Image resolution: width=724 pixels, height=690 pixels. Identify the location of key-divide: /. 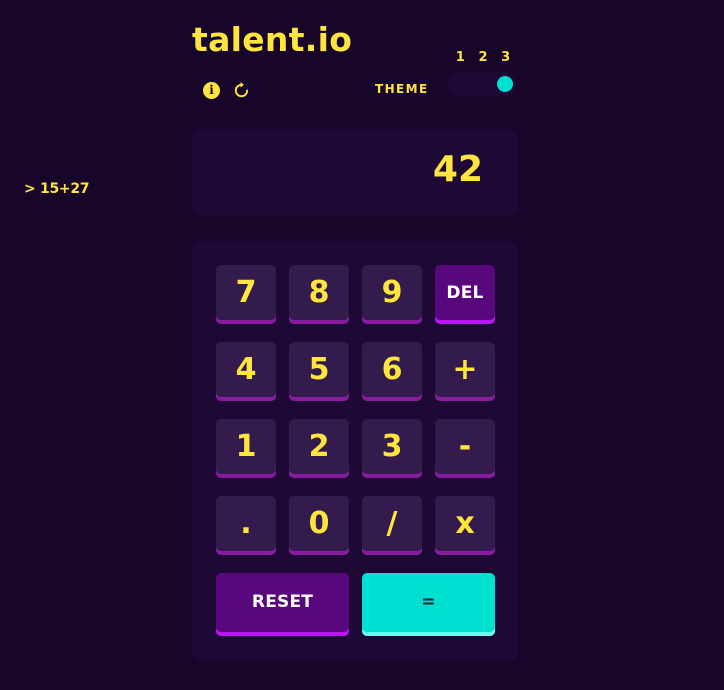
(392, 525).